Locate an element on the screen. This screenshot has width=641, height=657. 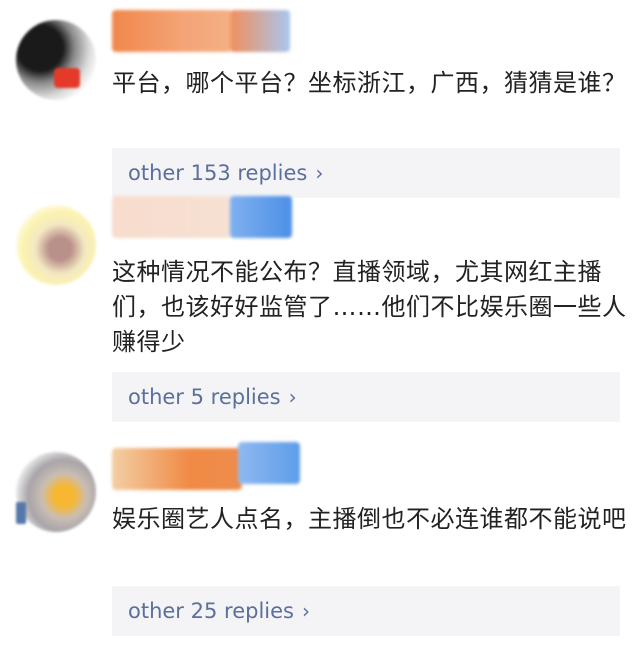
replies-label: other 153 replies is located at coordinates (218, 173).